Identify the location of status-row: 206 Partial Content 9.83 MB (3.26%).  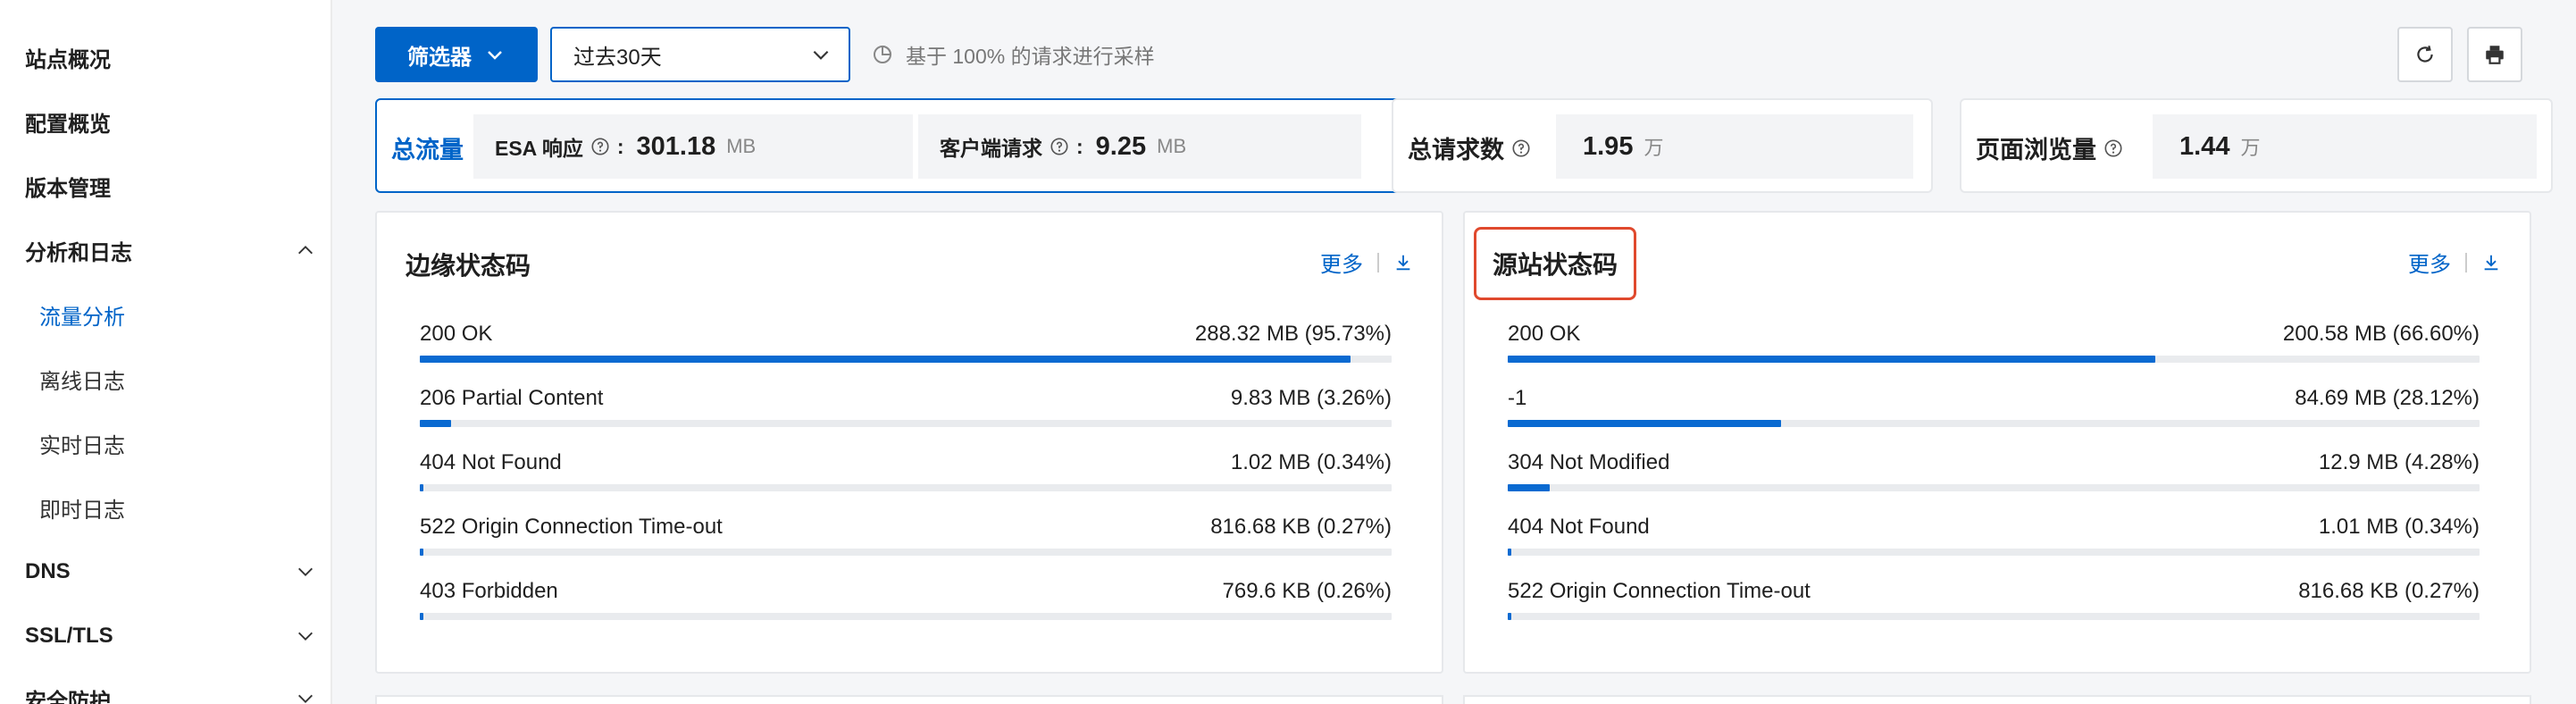
(906, 413).